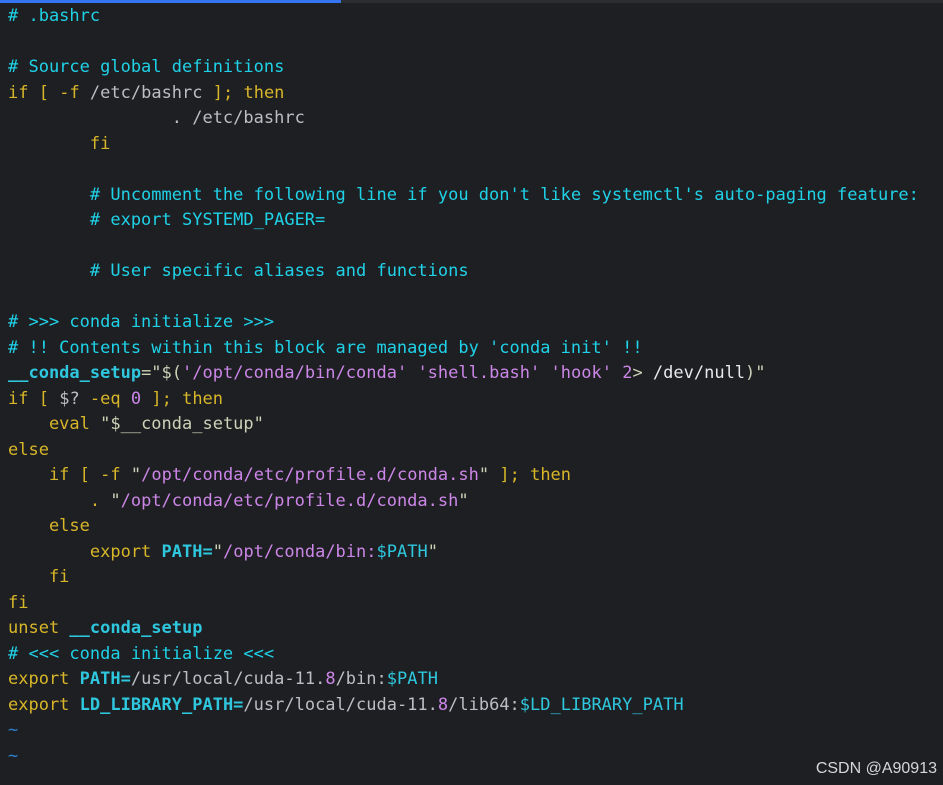  What do you see at coordinates (54, 16) in the screenshot?
I see `code-token: # .bashrc` at bounding box center [54, 16].